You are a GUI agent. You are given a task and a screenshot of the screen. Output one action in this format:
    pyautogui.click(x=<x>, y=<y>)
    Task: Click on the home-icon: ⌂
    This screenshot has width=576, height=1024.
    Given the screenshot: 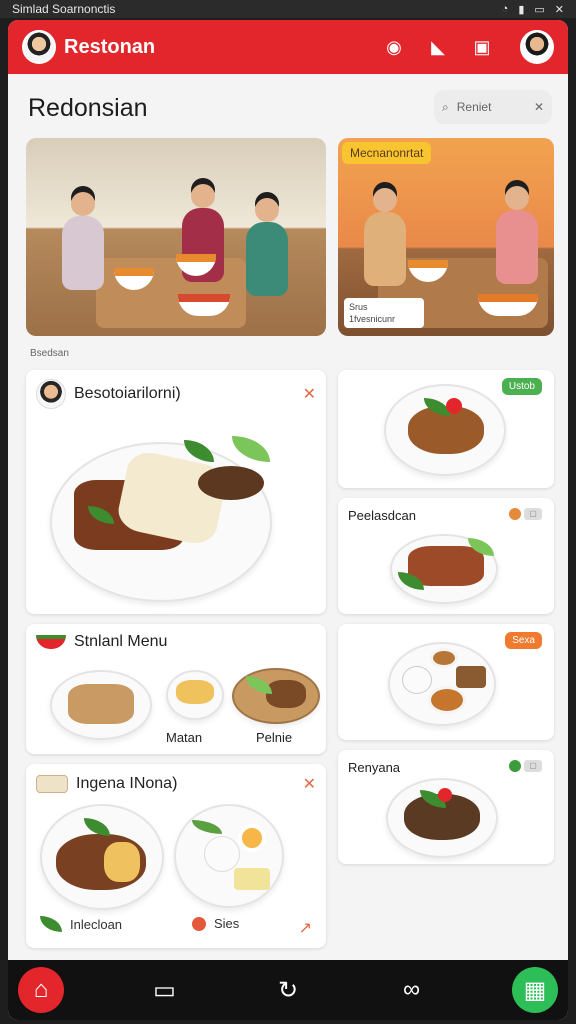 What is the action you would take?
    pyautogui.click(x=41, y=990)
    